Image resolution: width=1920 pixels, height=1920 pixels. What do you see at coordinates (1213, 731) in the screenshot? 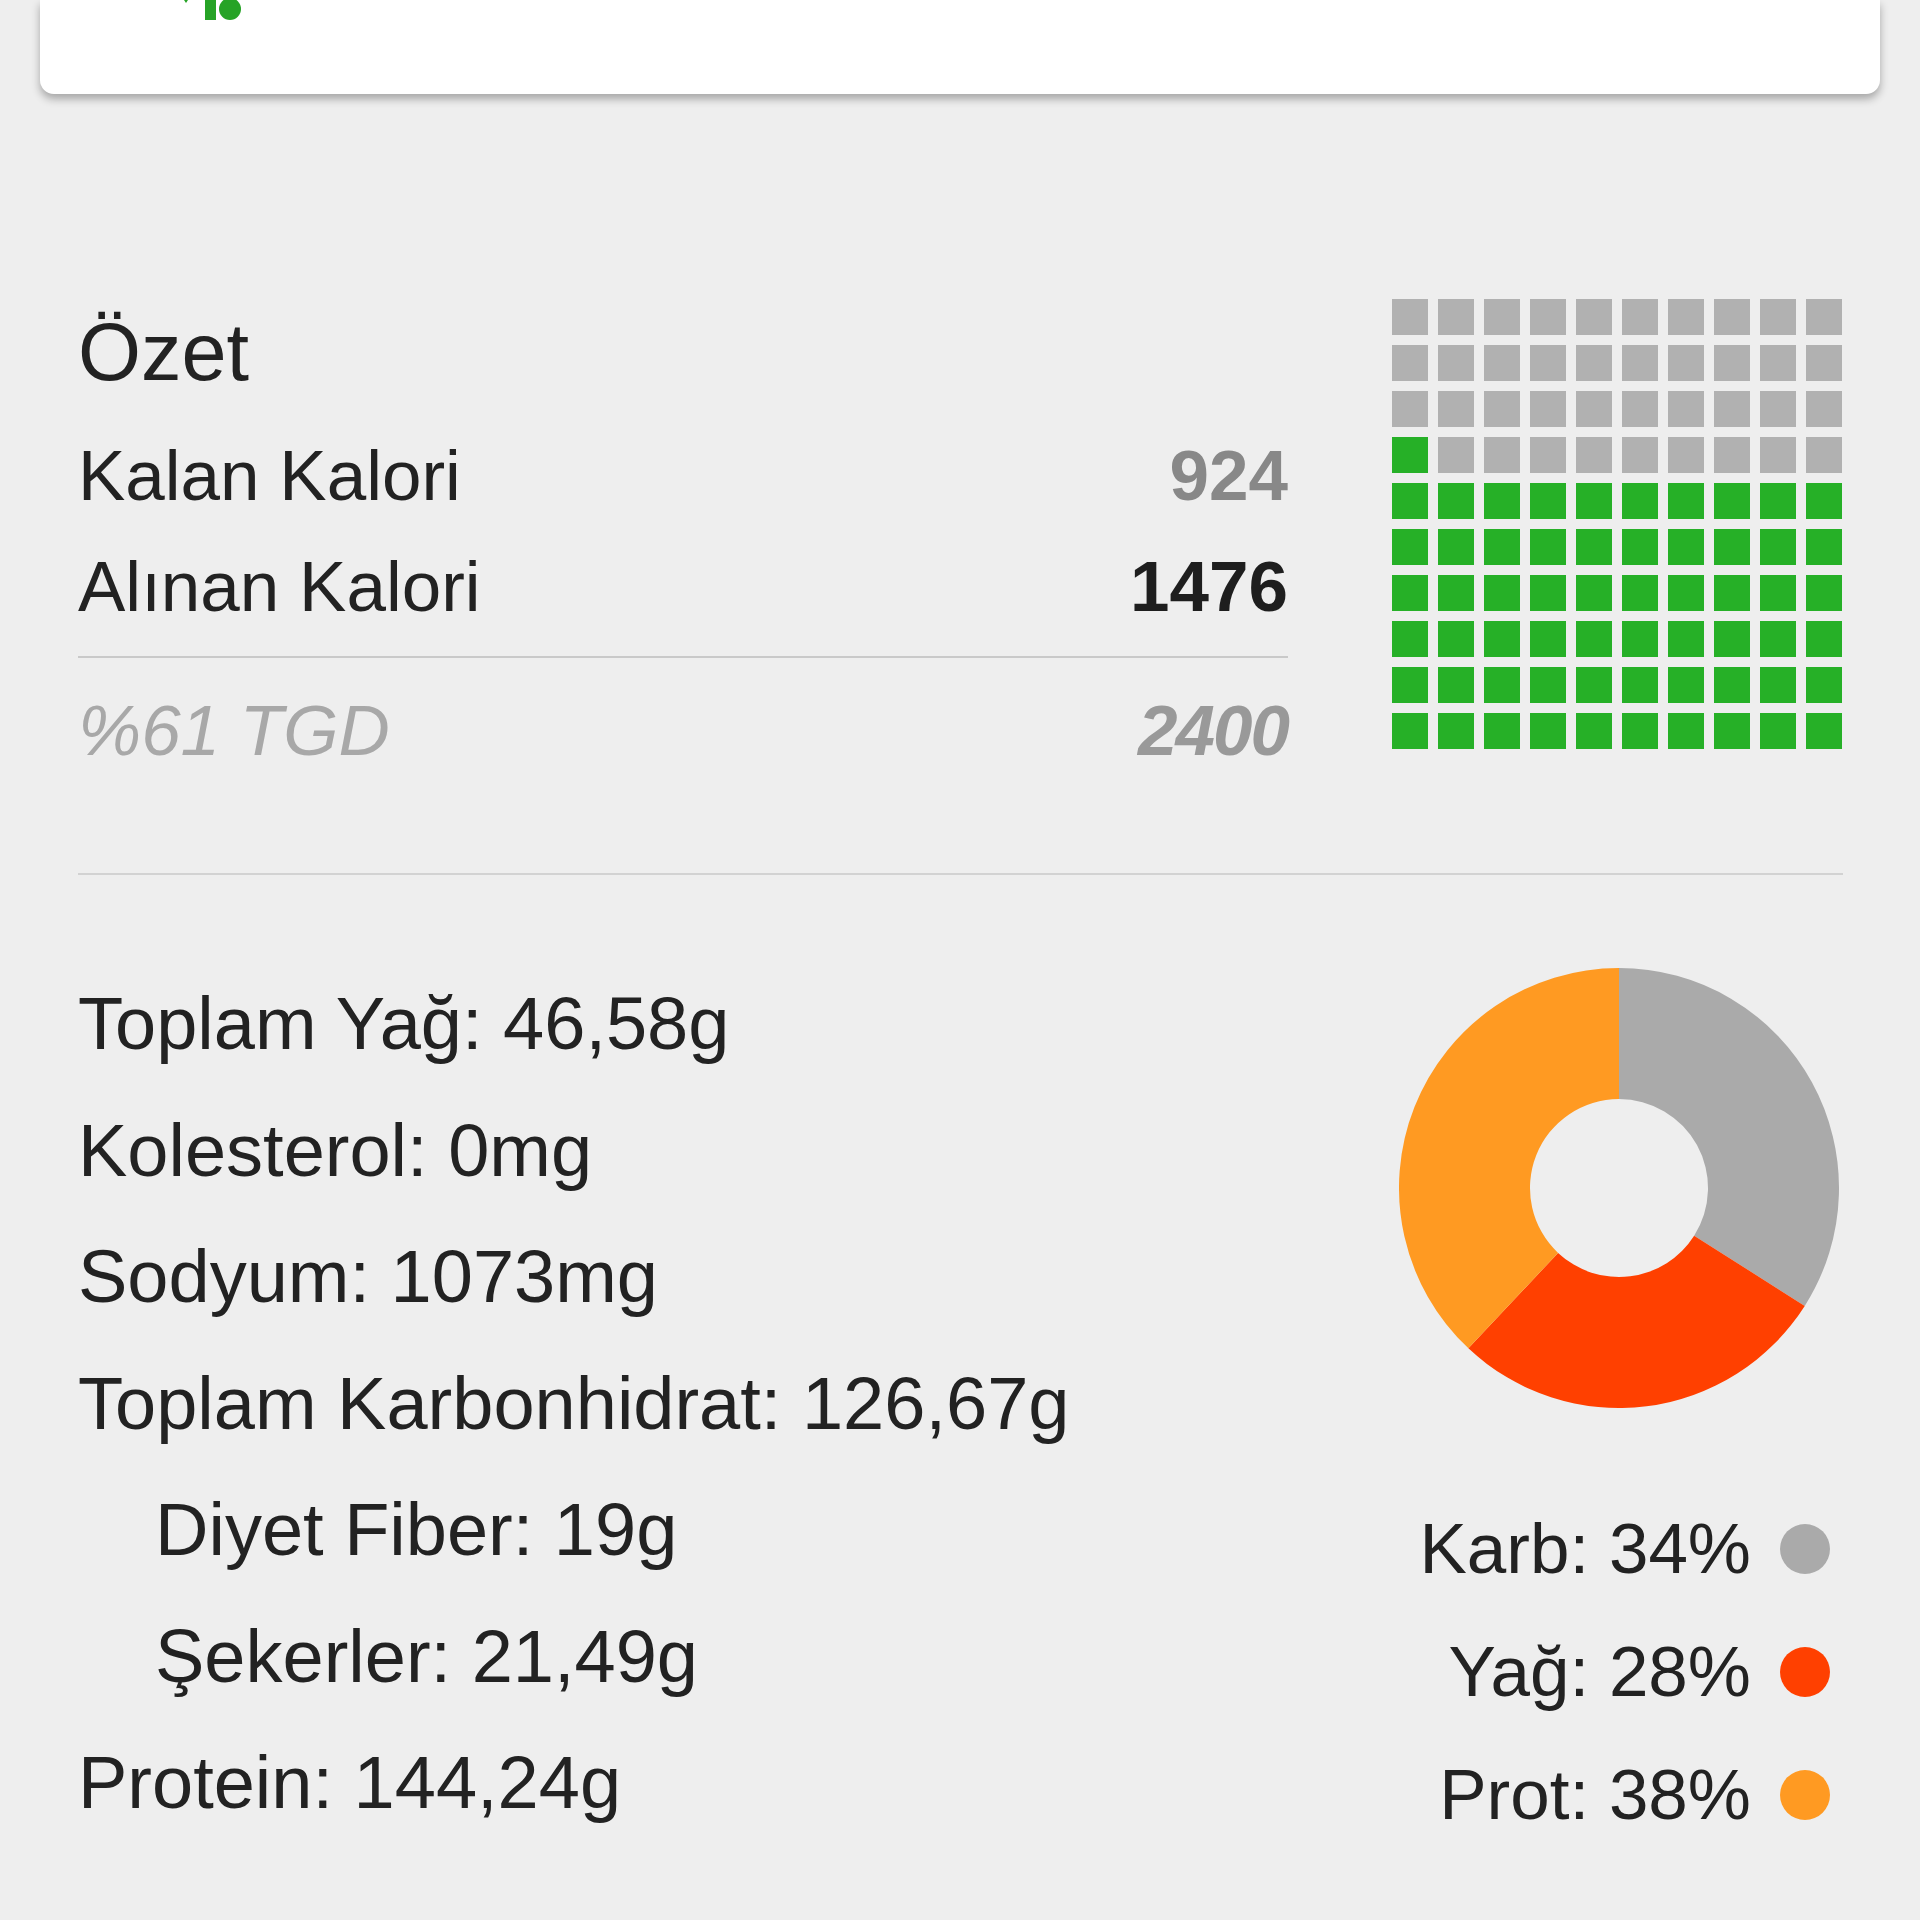
I see `goal-calorie-value: 2400` at bounding box center [1213, 731].